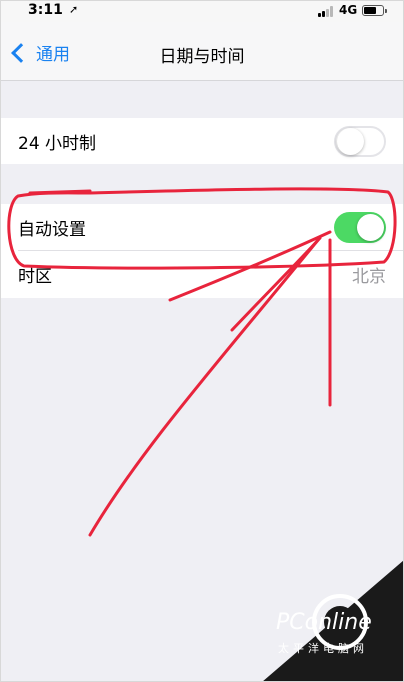 This screenshot has width=404, height=682. What do you see at coordinates (276, 284) in the screenshot?
I see `annotation-arrow-stroke` at bounding box center [276, 284].